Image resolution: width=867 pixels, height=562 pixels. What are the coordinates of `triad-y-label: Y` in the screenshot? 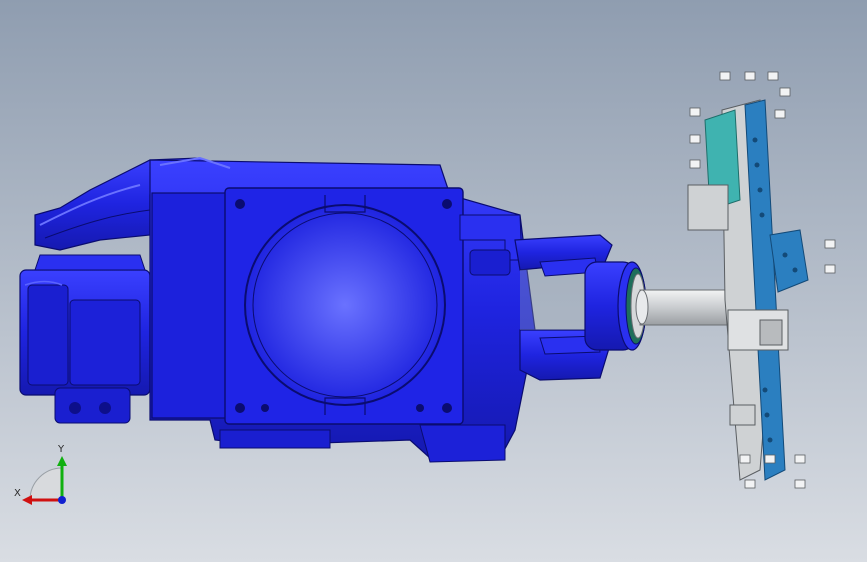 It's located at (61, 449).